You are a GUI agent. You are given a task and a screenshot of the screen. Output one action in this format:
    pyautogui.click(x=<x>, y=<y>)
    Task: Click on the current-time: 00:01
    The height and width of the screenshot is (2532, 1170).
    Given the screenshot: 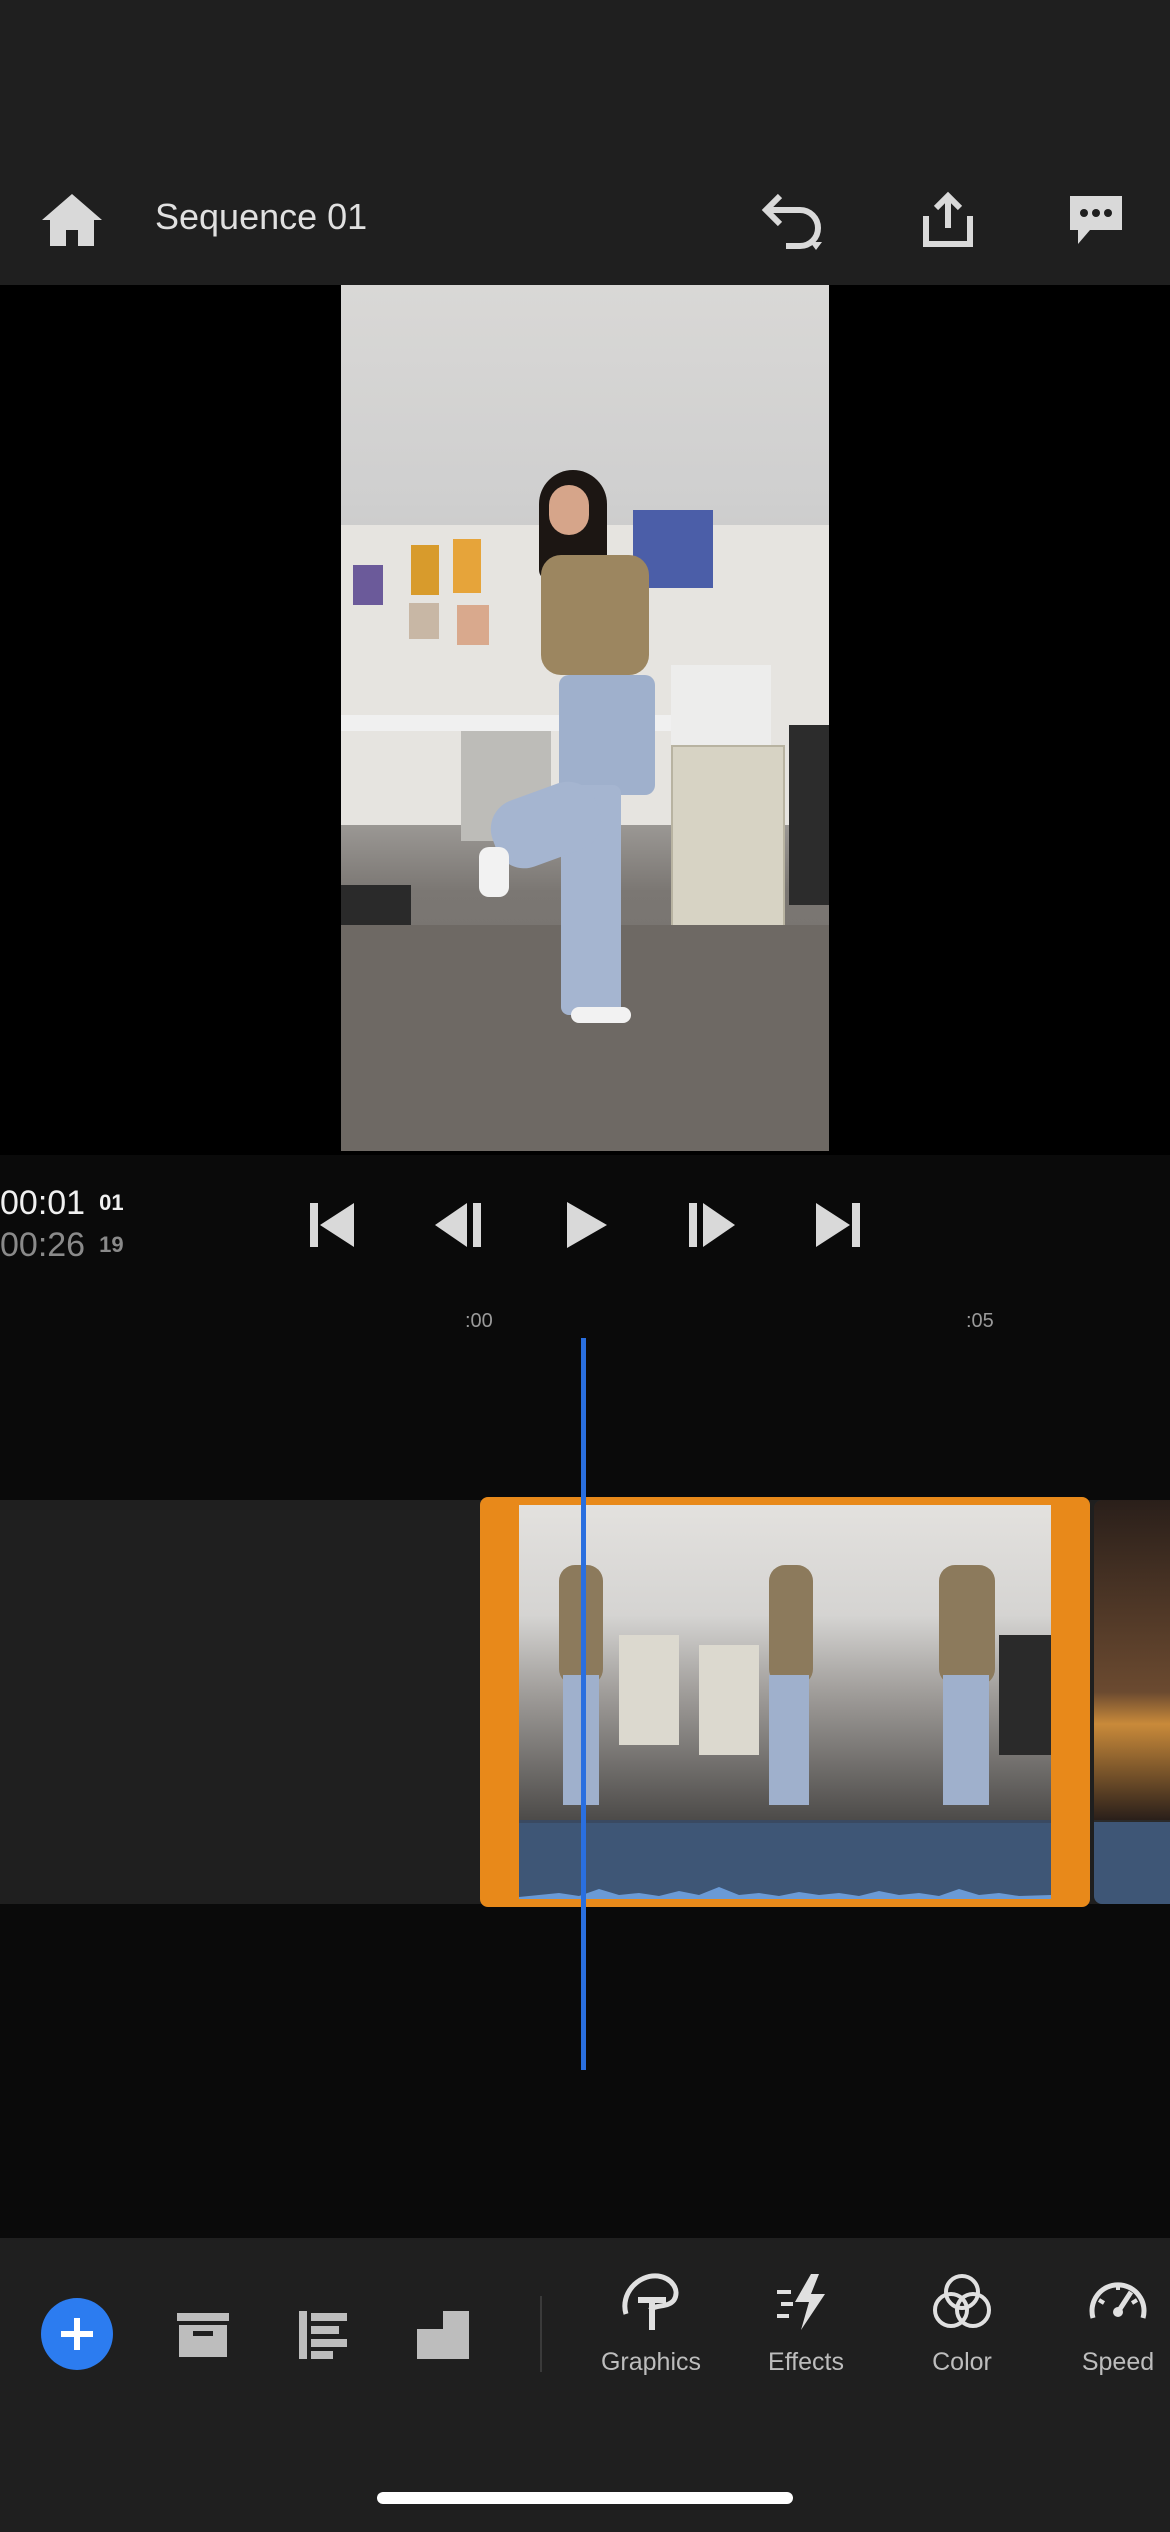 What is the action you would take?
    pyautogui.click(x=43, y=1203)
    